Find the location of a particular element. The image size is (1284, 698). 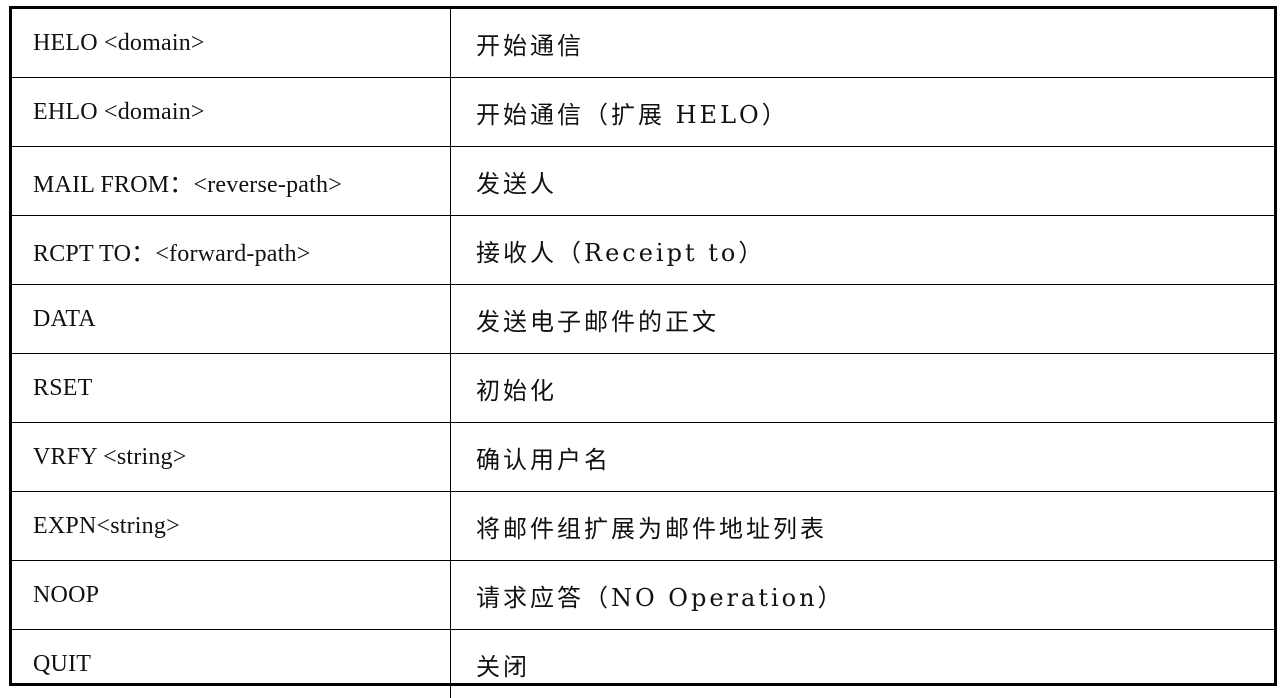

command-cell: QUIT is located at coordinates (231, 664).